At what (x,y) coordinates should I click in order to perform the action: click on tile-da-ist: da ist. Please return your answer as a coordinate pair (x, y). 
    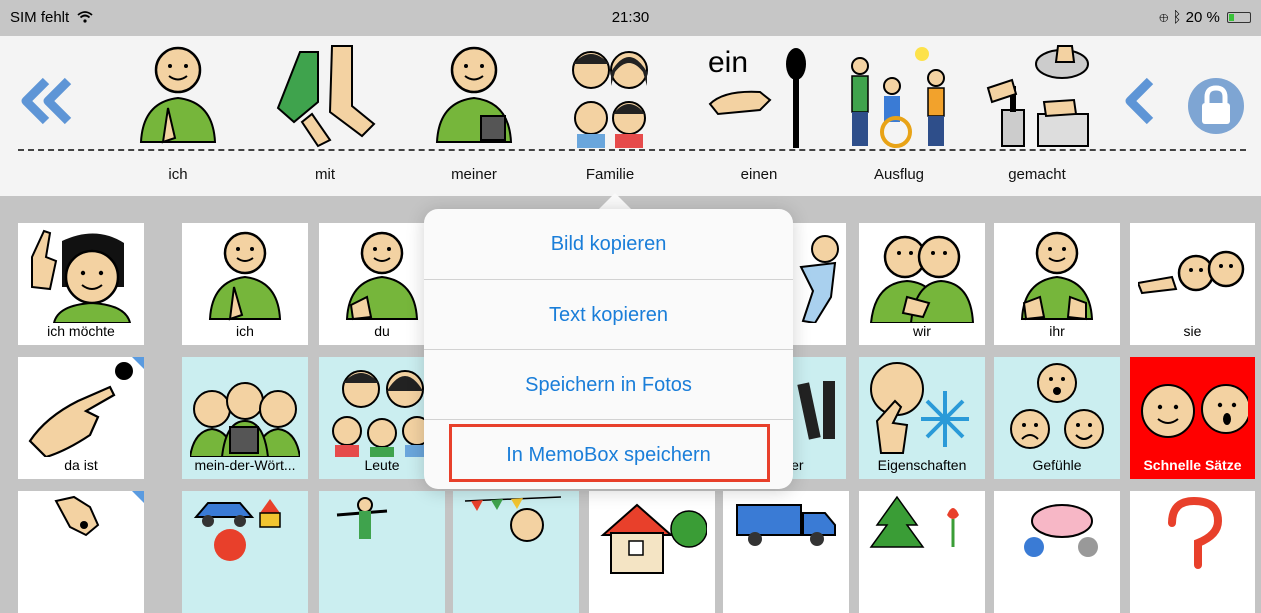
    Looking at the image, I should click on (81, 418).